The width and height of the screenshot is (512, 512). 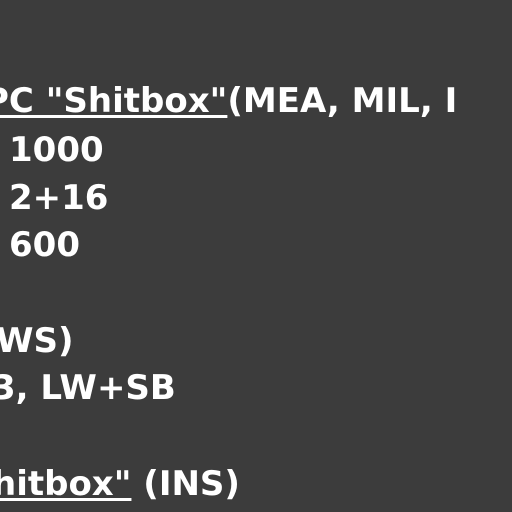 I want to click on text-line-6: 3, LW+SB, so click(x=88, y=388).